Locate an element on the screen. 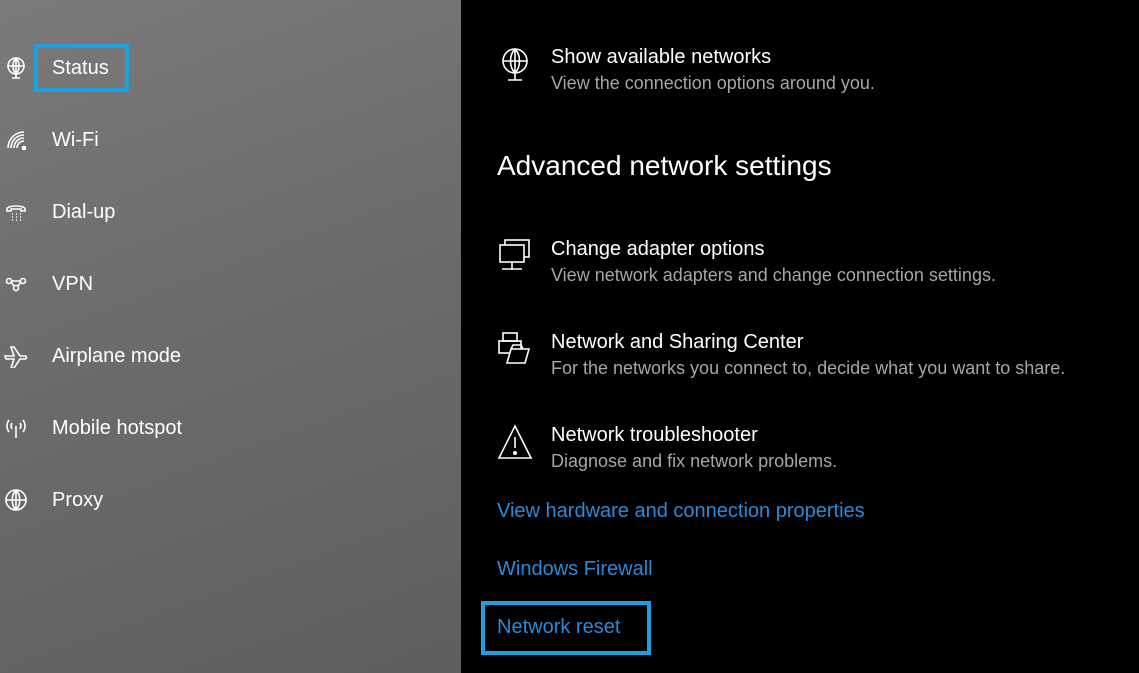  adapter-icon is located at coordinates (514, 254).